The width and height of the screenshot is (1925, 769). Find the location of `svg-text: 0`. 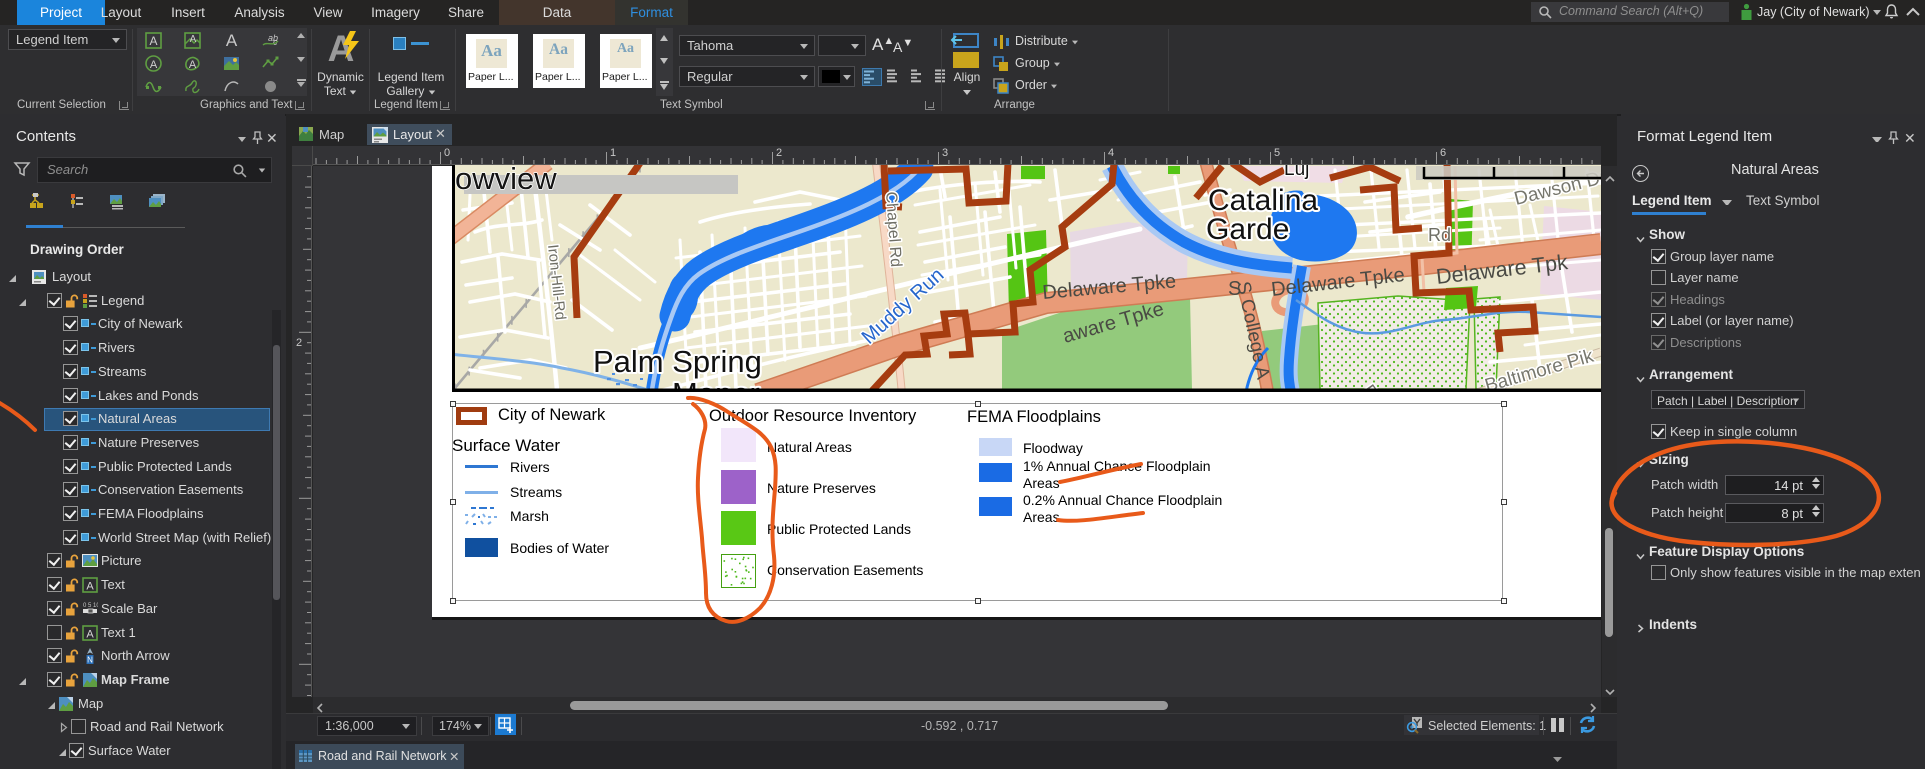

svg-text: 0 is located at coordinates (447, 153).